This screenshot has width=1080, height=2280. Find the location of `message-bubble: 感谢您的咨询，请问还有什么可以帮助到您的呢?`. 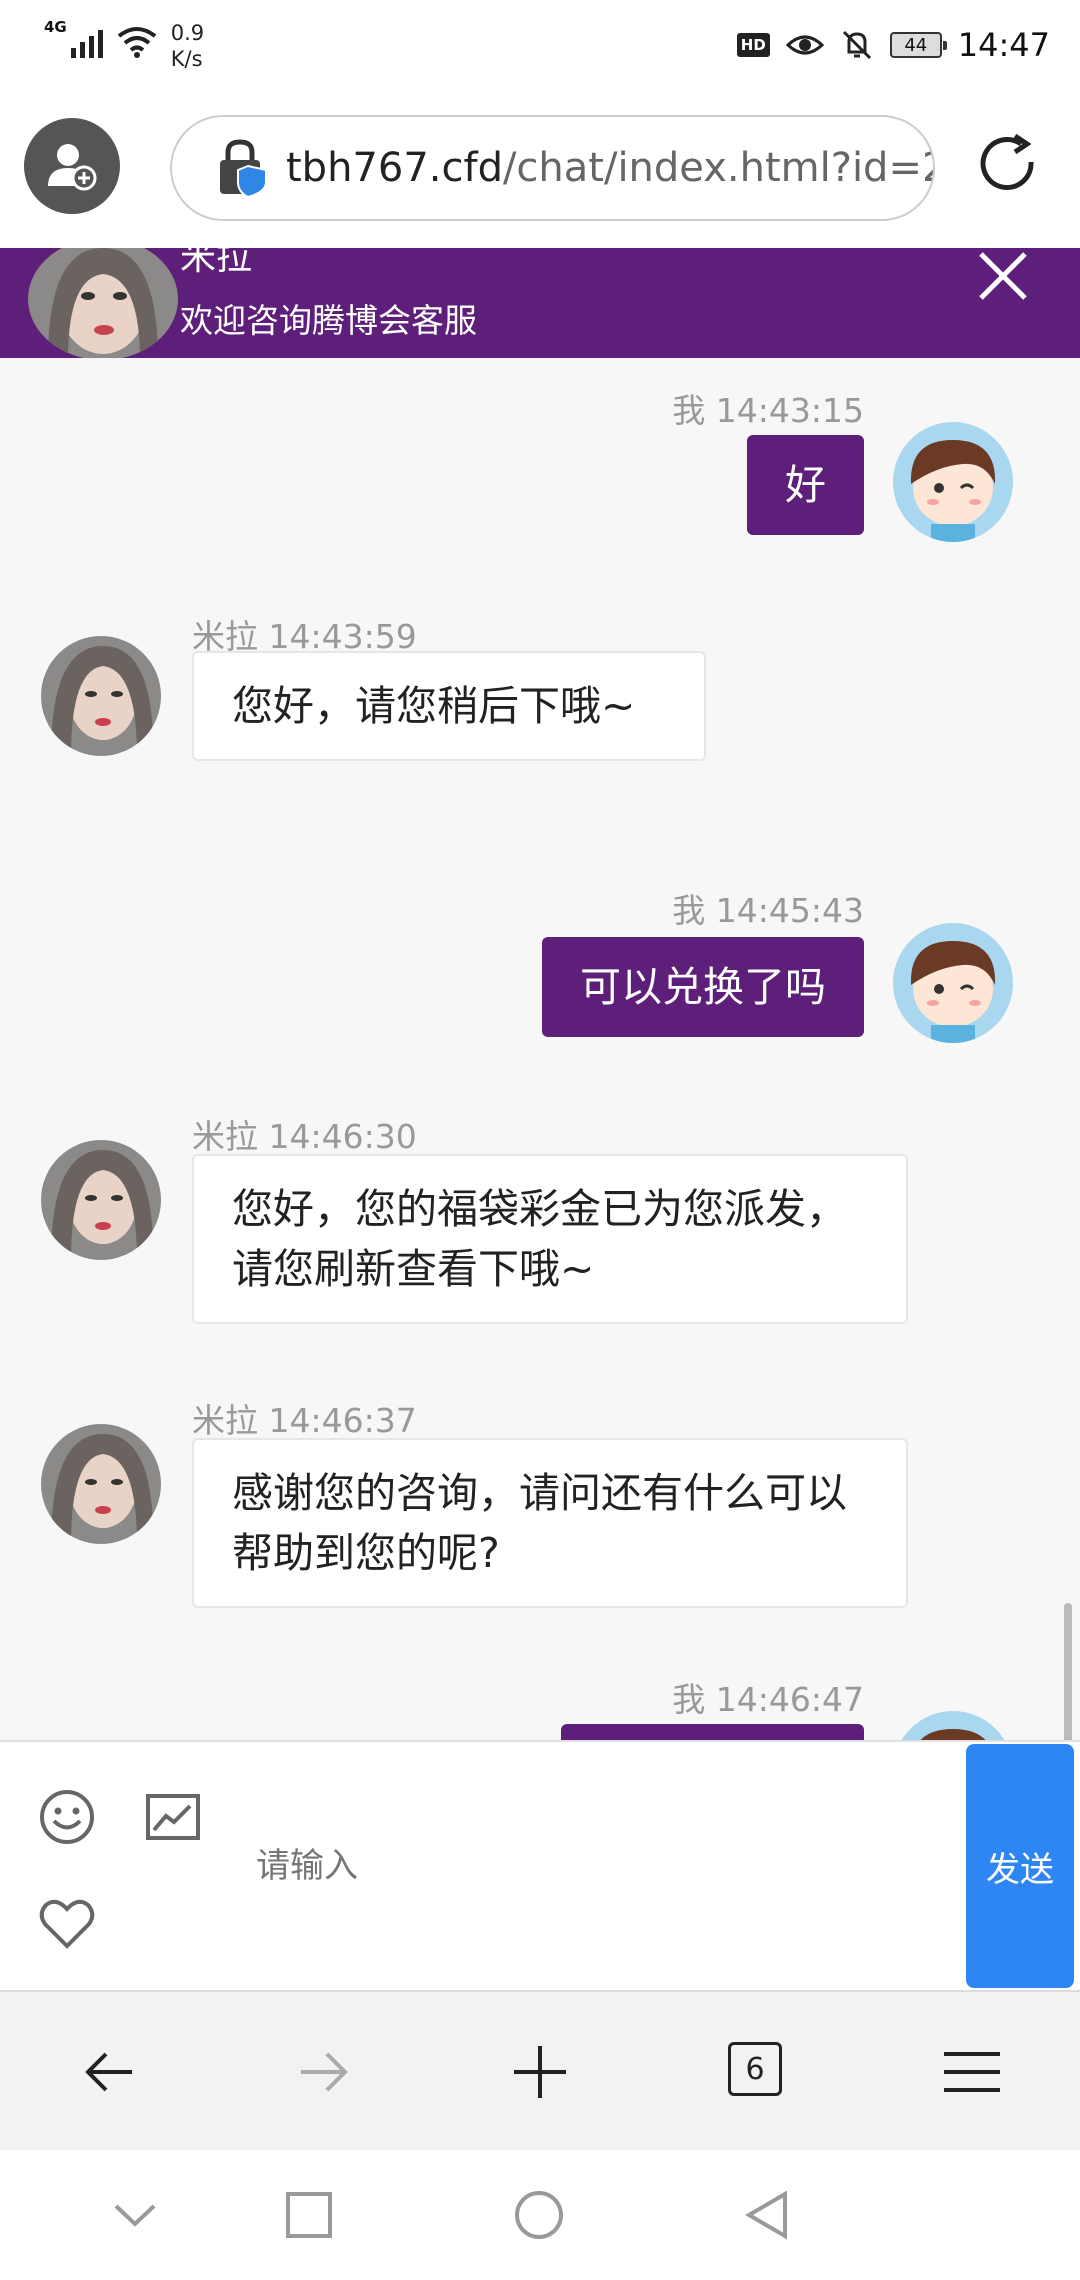

message-bubble: 感谢您的咨询，请问还有什么可以帮助到您的呢? is located at coordinates (550, 1523).